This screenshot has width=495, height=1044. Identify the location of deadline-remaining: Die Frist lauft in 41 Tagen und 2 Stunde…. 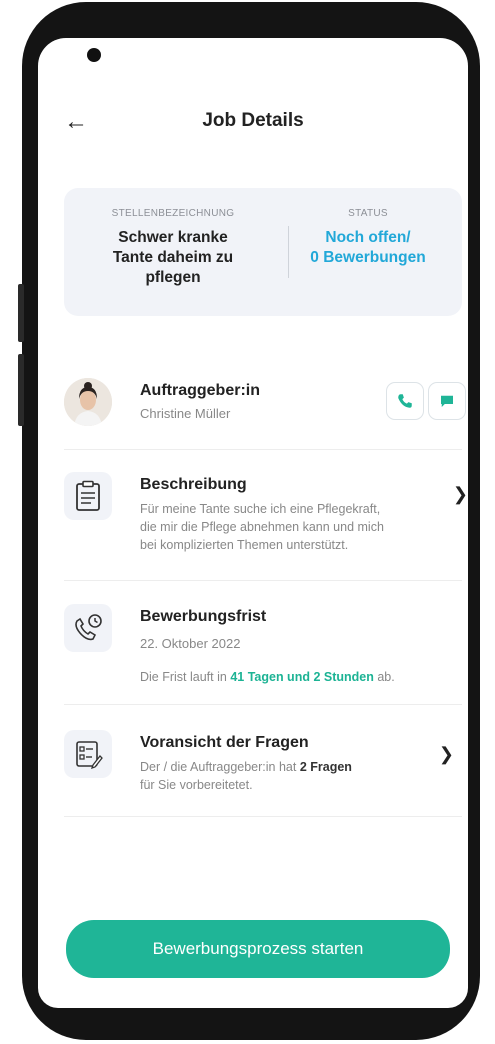
(267, 677).